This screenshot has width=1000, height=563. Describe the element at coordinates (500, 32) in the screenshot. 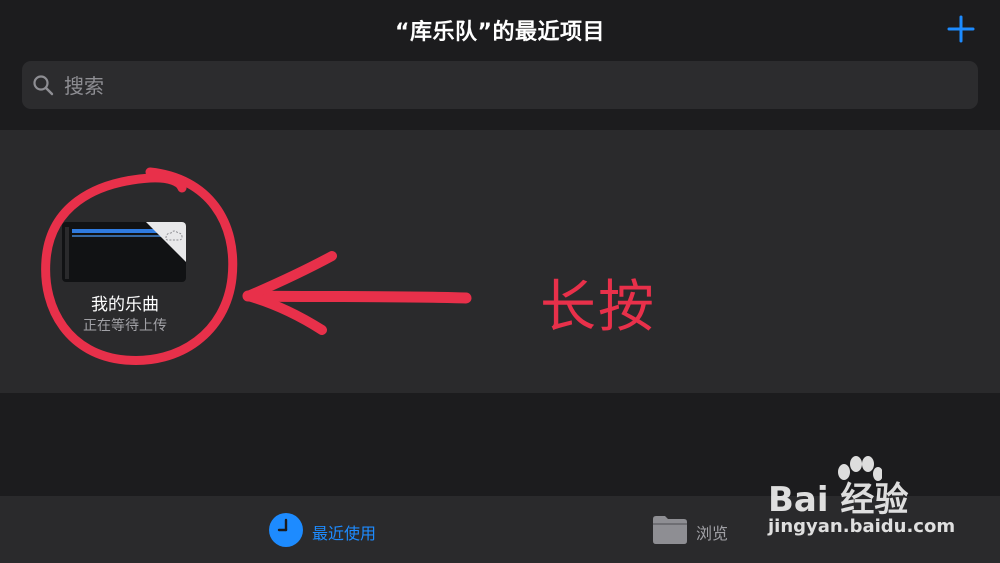

I see `page-title: “库乐队”的最近项目` at that location.